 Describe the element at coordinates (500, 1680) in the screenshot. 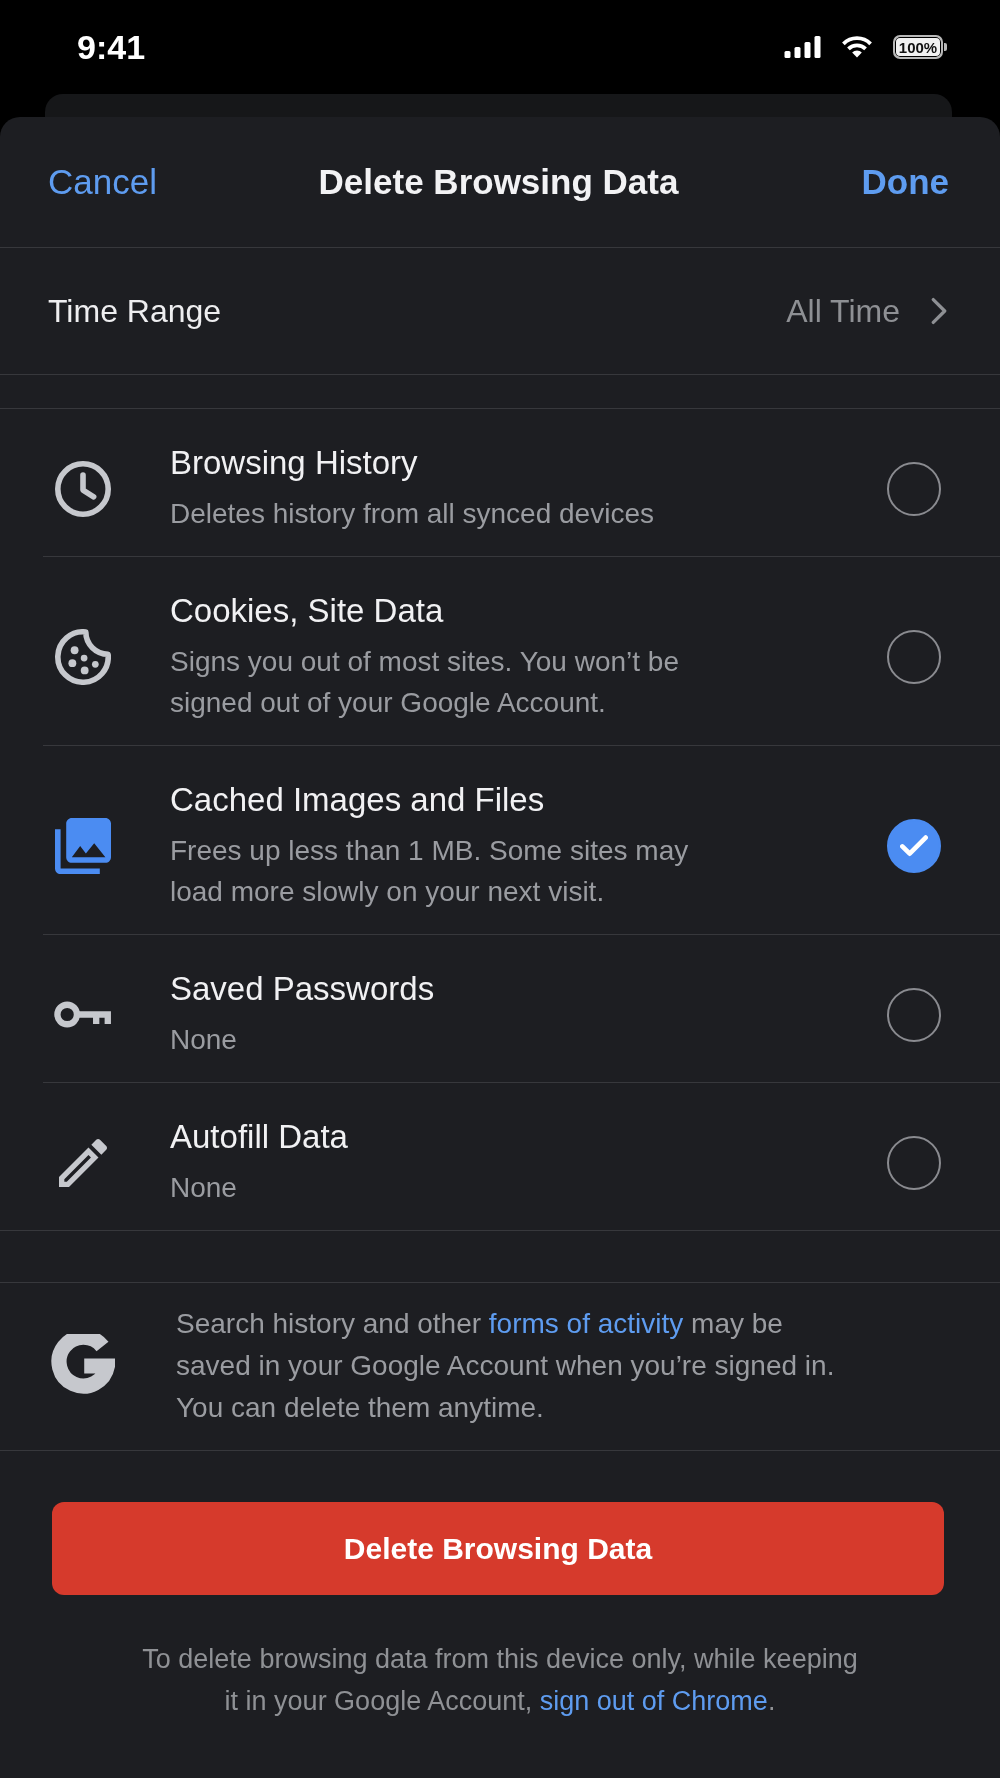

I see `footer-text: To delete browsing data from this device only, while keeping it in your Google Account, sign out of Chrome.` at that location.